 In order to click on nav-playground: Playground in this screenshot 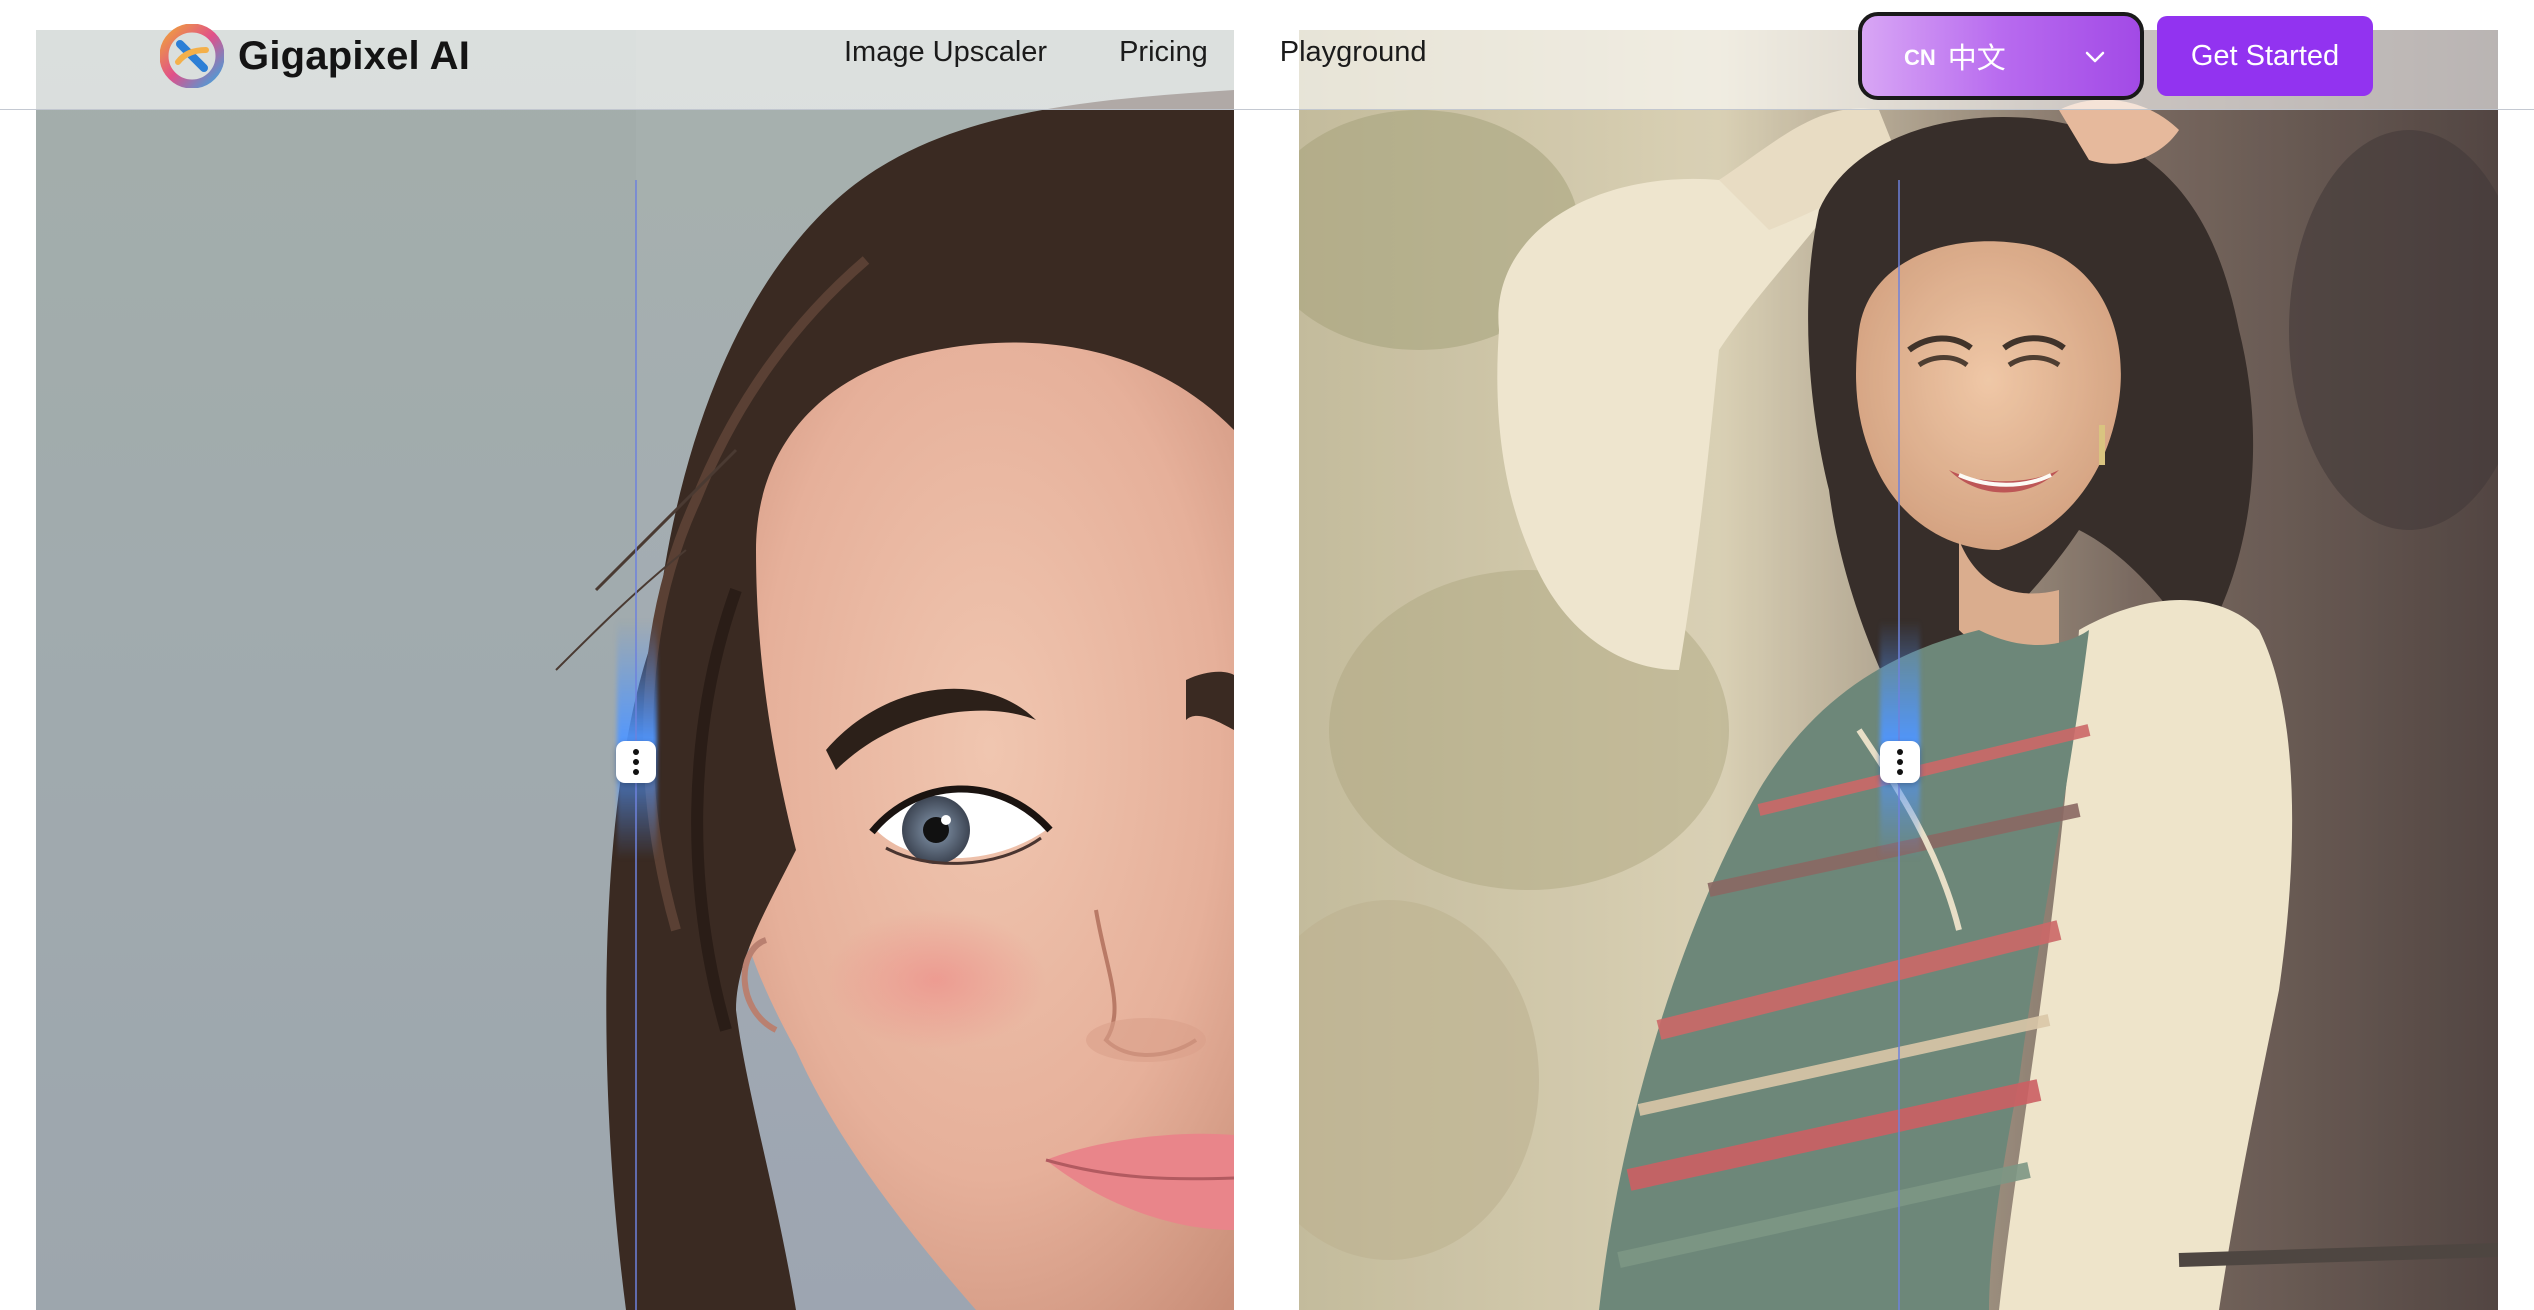, I will do `click(1353, 52)`.